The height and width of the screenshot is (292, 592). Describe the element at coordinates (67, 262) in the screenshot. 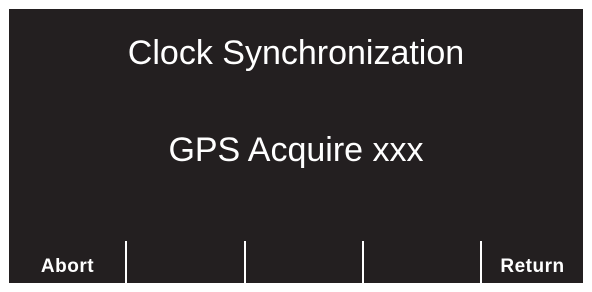

I see `abort-softkey: Abort` at that location.